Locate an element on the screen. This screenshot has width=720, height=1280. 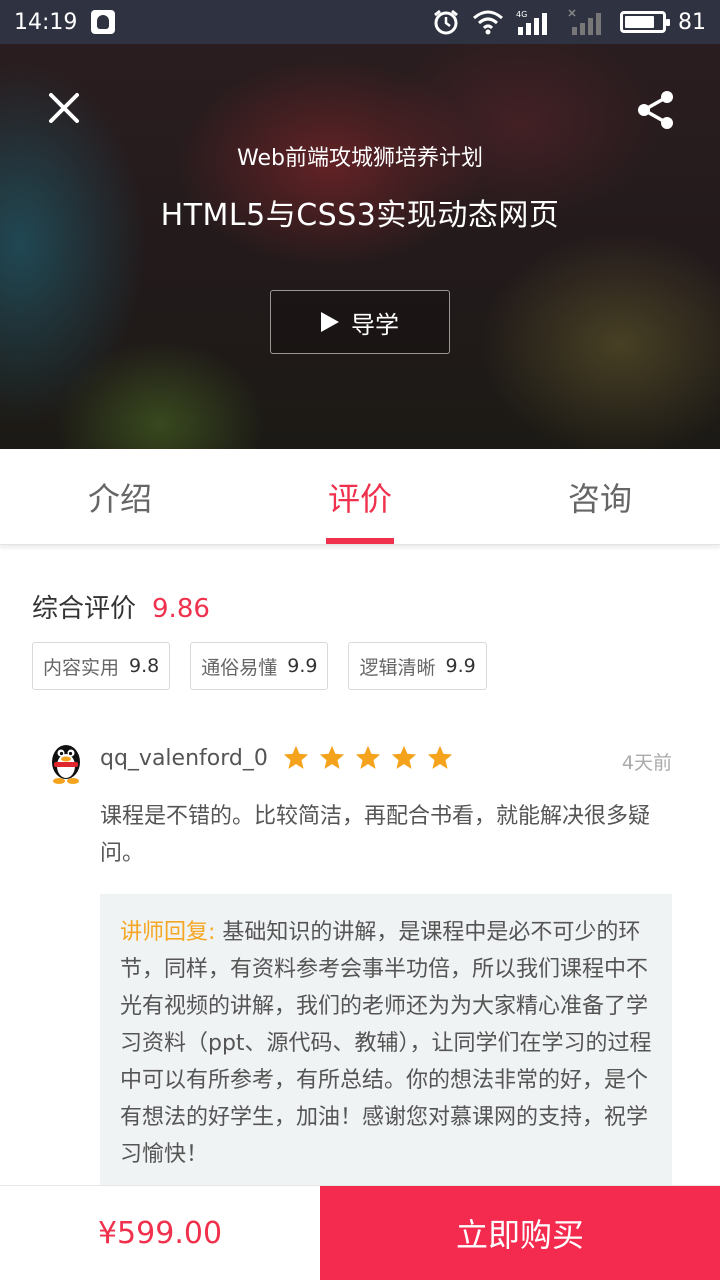
share-icon is located at coordinates (655, 110).